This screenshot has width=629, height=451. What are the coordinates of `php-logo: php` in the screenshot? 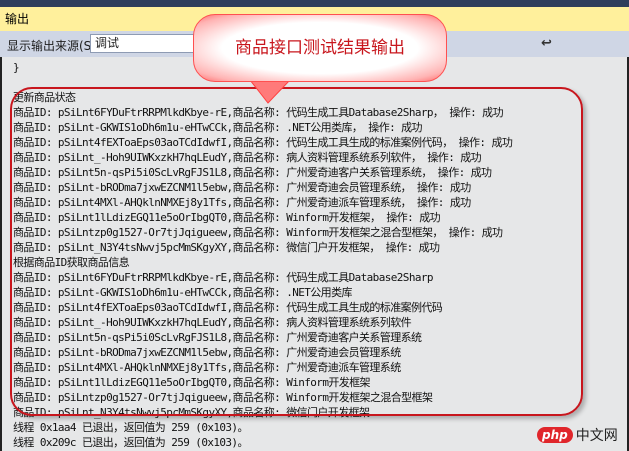 It's located at (555, 435).